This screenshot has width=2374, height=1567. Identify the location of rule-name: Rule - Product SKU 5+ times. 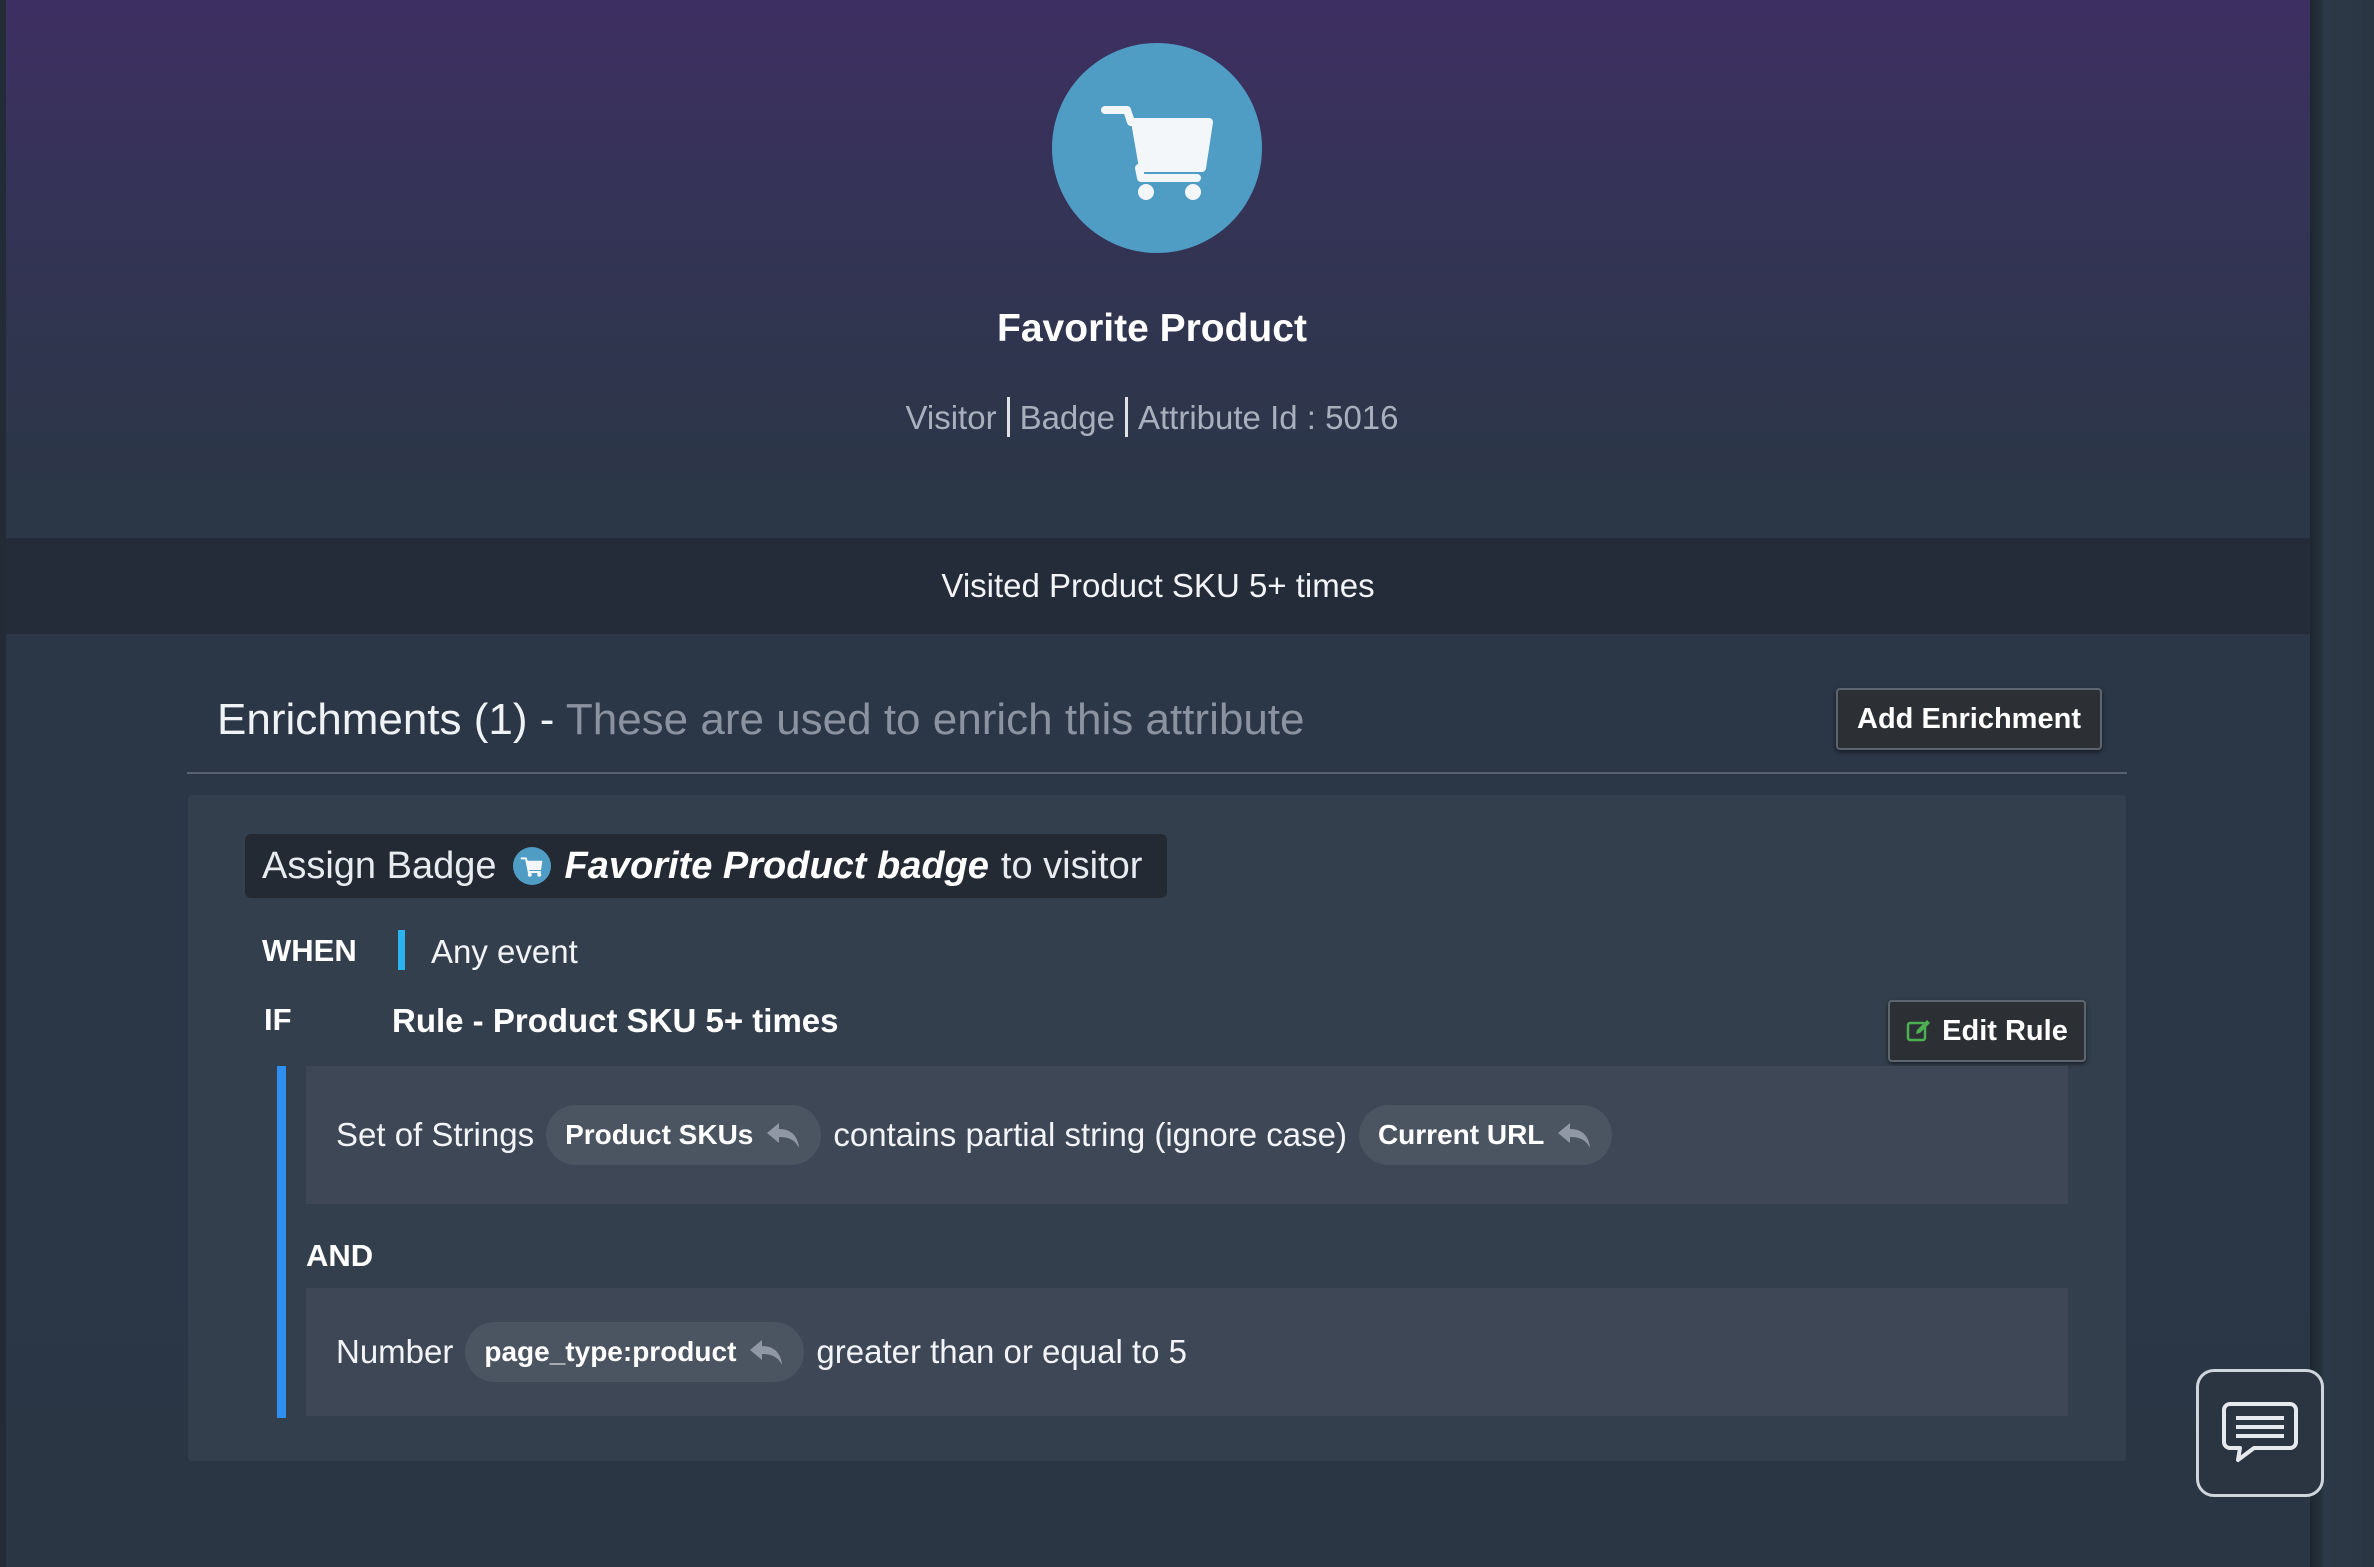
(615, 1020).